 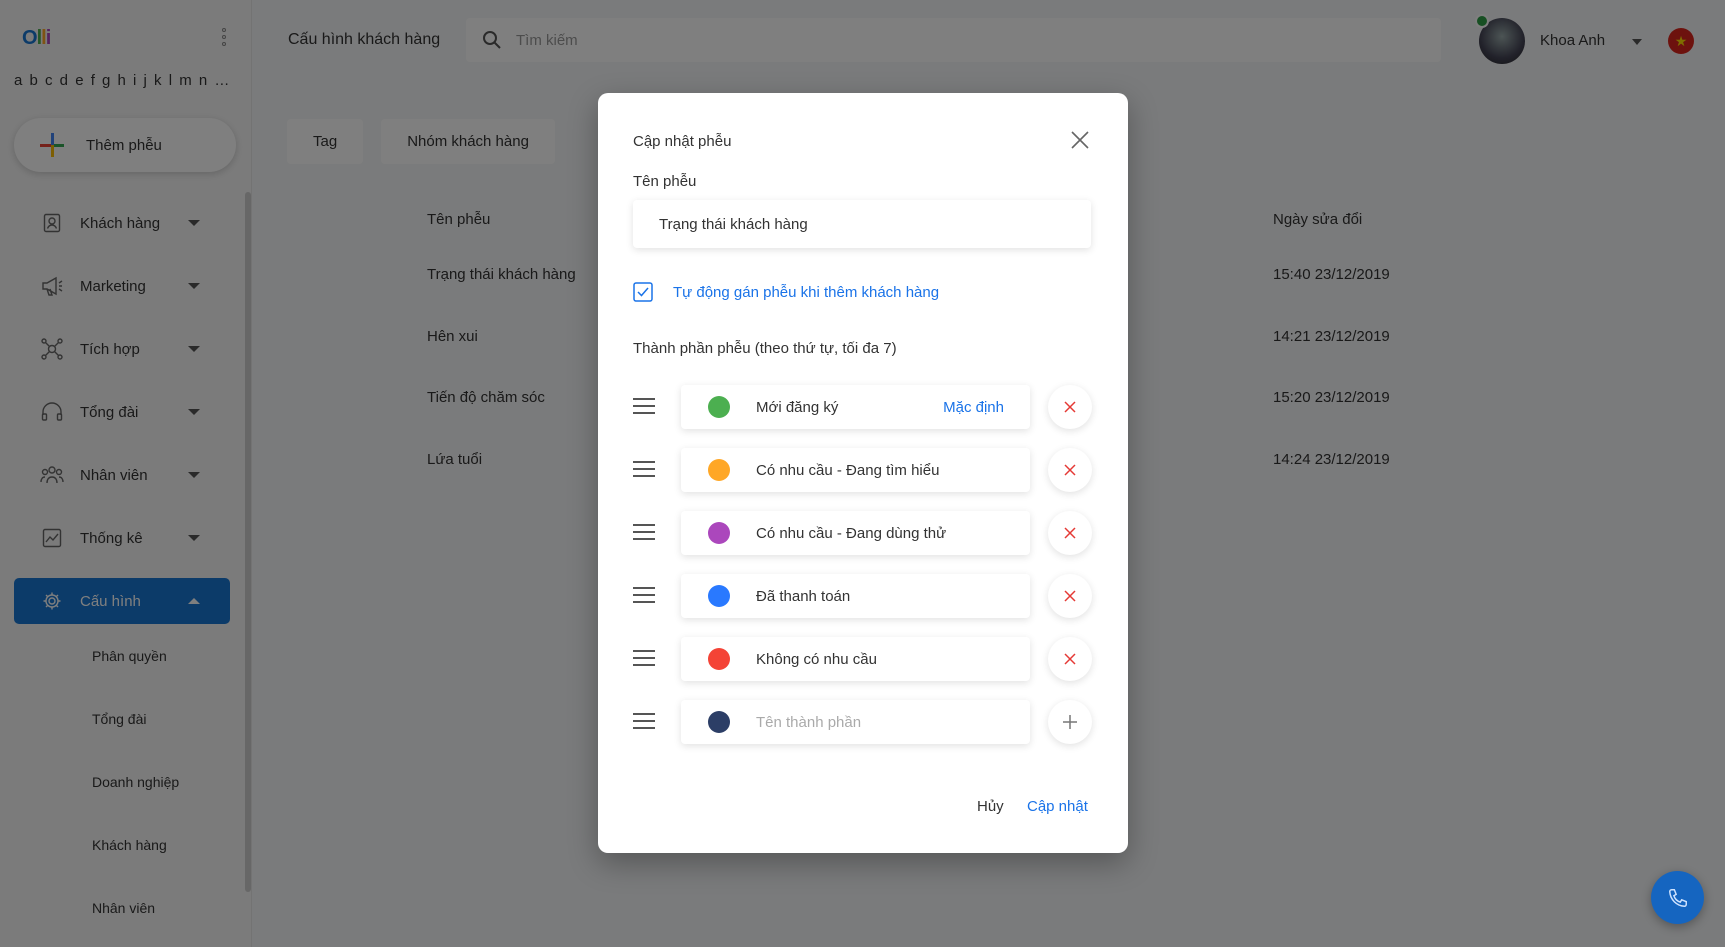 I want to click on default-badge: Mặc định, so click(x=973, y=407).